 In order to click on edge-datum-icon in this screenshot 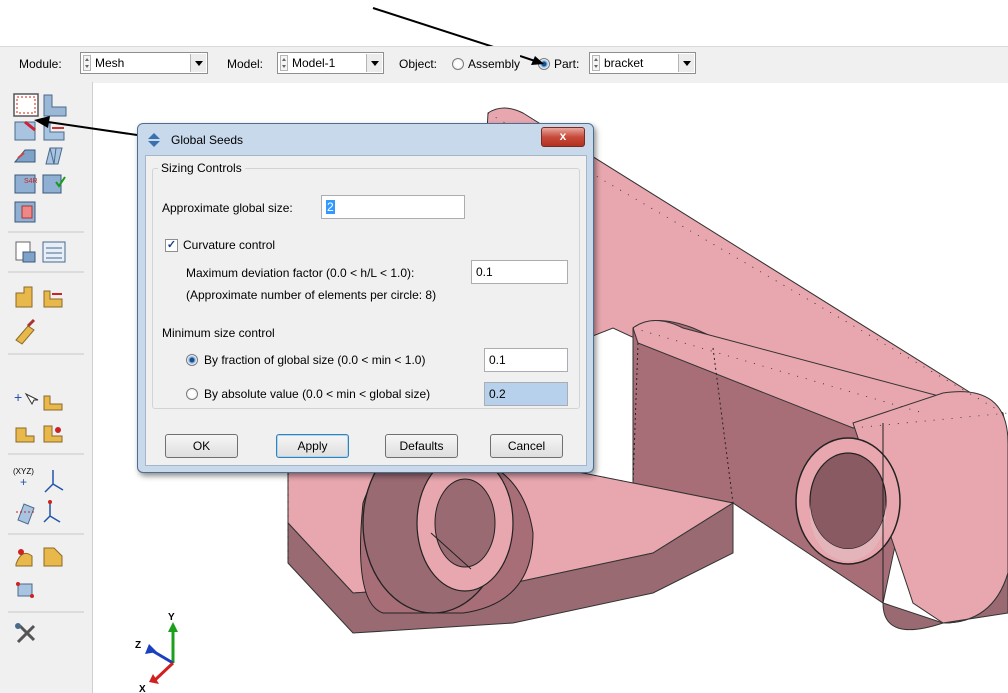, I will do `click(26, 514)`.